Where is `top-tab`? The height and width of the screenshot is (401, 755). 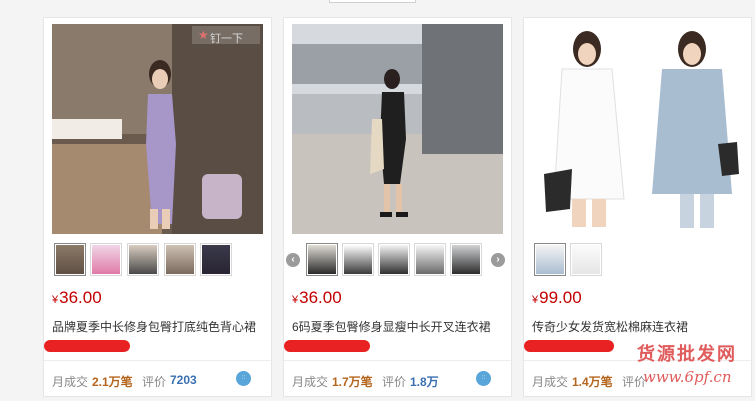
top-tab is located at coordinates (372, 1).